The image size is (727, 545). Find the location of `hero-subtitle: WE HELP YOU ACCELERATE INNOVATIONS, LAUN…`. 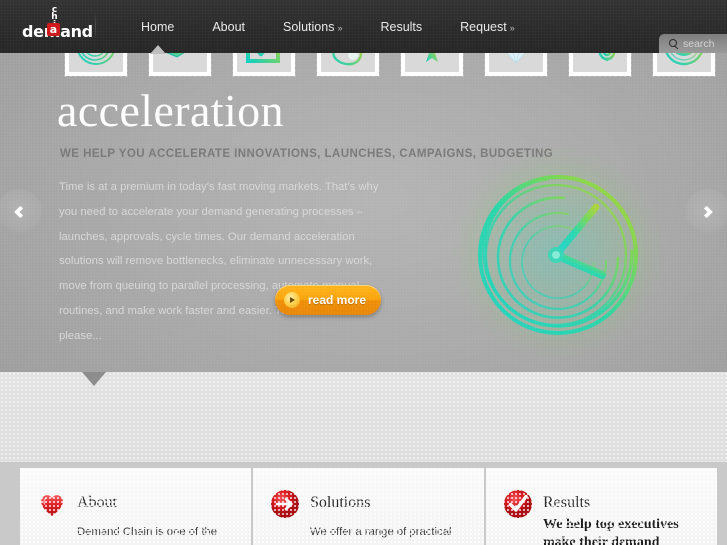

hero-subtitle: WE HELP YOU ACCELERATE INNOVATIONS, LAUN… is located at coordinates (307, 154).